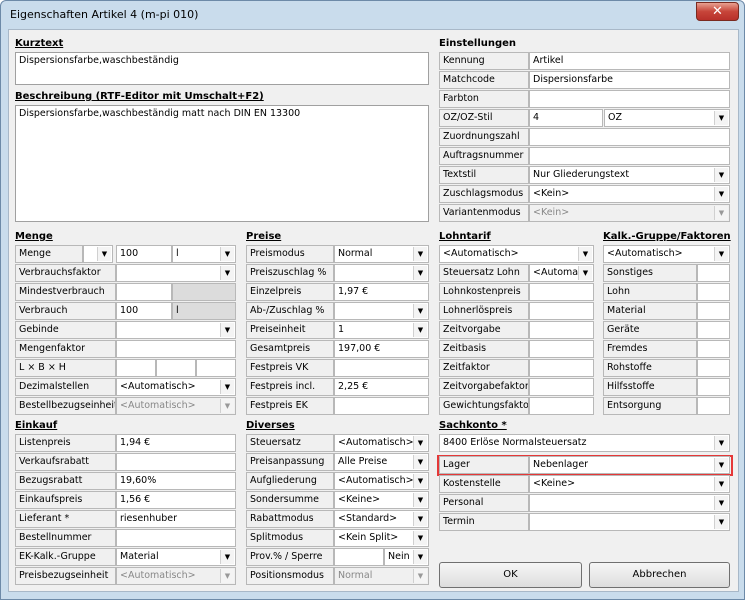  What do you see at coordinates (381, 519) in the screenshot?
I see `diverses-dropdown: <Standard> ▼` at bounding box center [381, 519].